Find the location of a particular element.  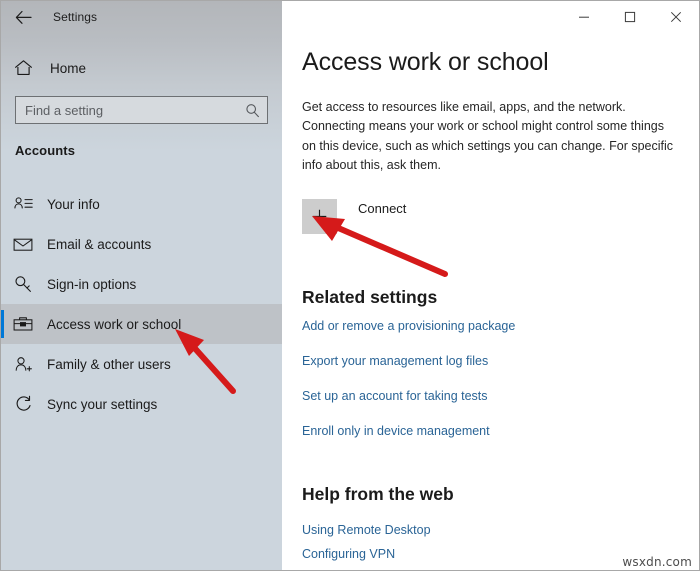

sync-icon is located at coordinates (23, 404).